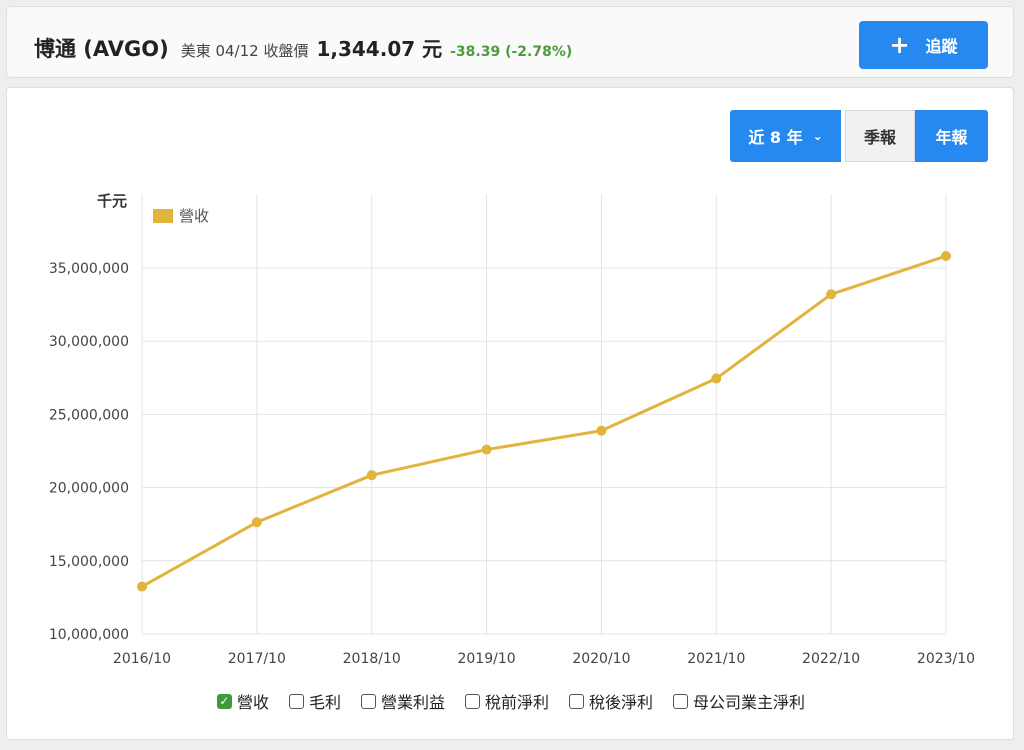  I want to click on x-tick-label: 2019/10, so click(486, 659).